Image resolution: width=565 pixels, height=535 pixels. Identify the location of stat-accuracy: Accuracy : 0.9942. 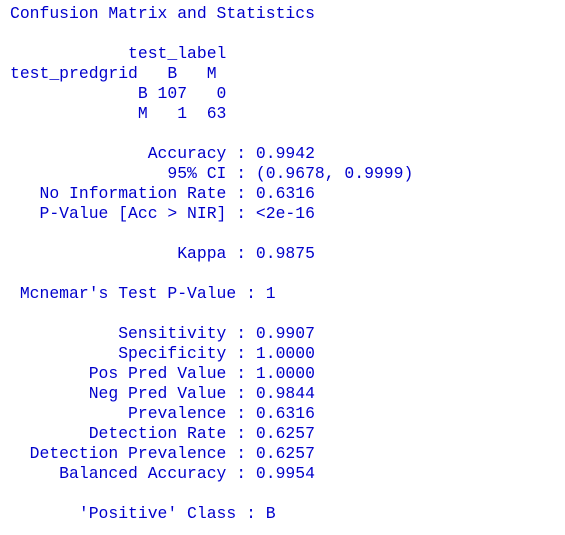
(162, 153).